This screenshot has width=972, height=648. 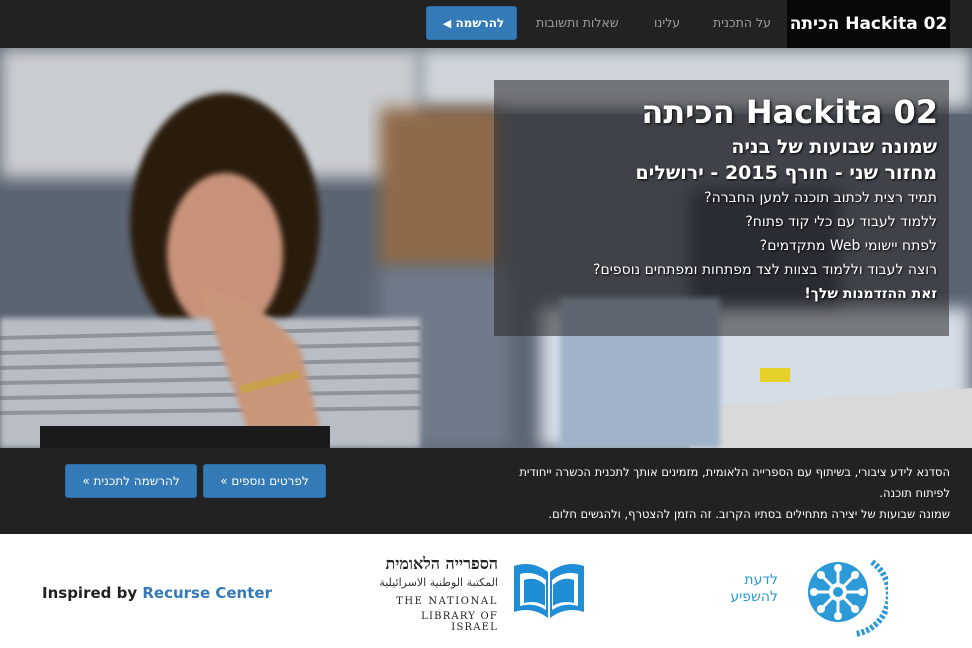 What do you see at coordinates (742, 24) in the screenshot?
I see `nav-link-about-program: על התכנית` at bounding box center [742, 24].